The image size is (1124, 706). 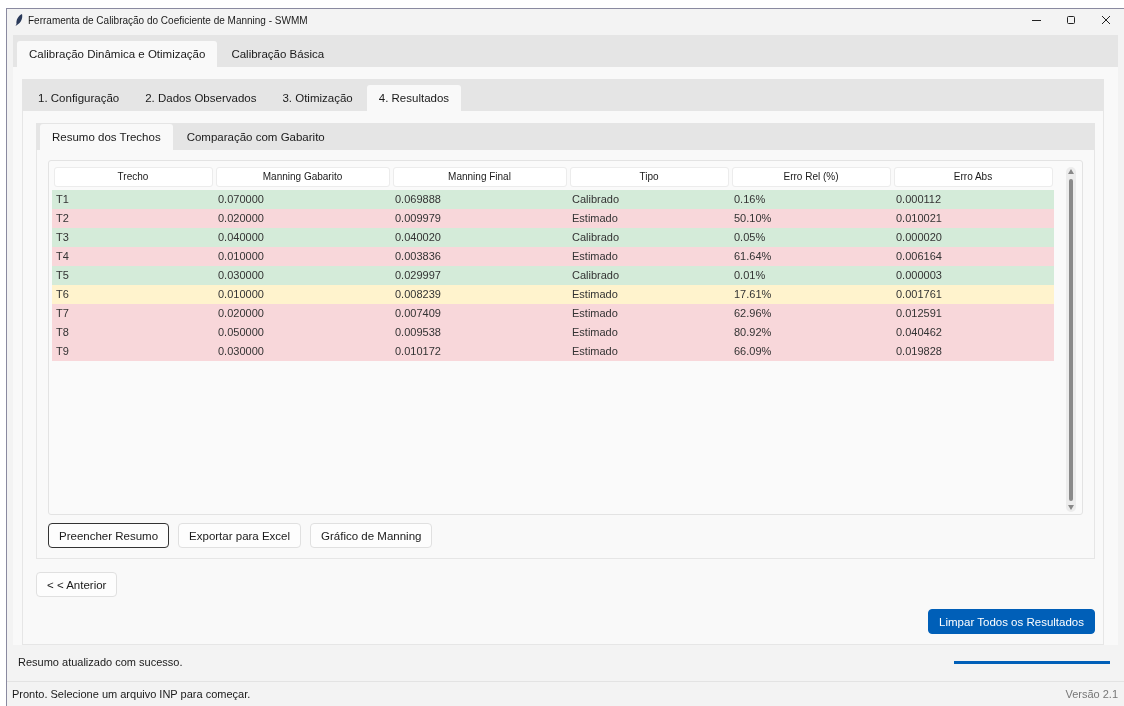 What do you see at coordinates (811, 237) in the screenshot?
I see `table-cell: 0.05%` at bounding box center [811, 237].